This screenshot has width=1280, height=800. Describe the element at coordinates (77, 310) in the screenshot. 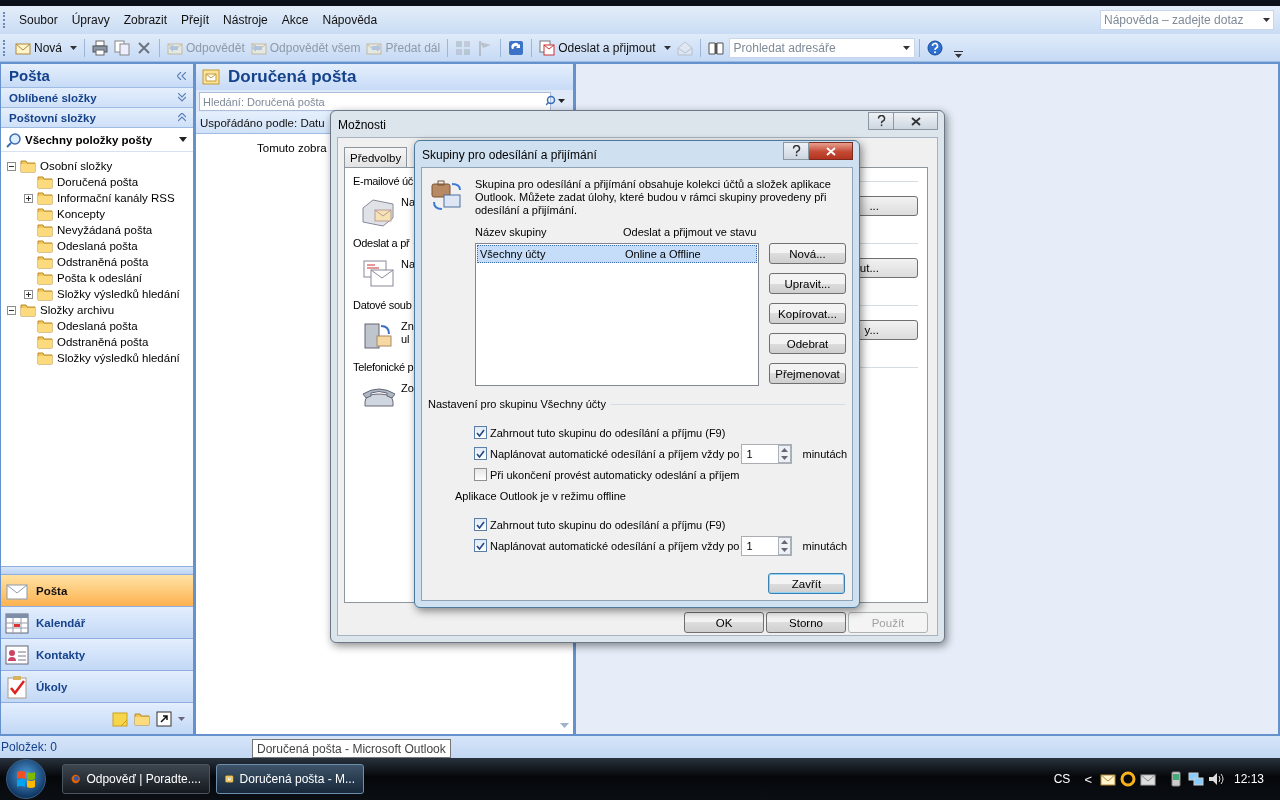

I see `folder-item: Složky archivu` at that location.